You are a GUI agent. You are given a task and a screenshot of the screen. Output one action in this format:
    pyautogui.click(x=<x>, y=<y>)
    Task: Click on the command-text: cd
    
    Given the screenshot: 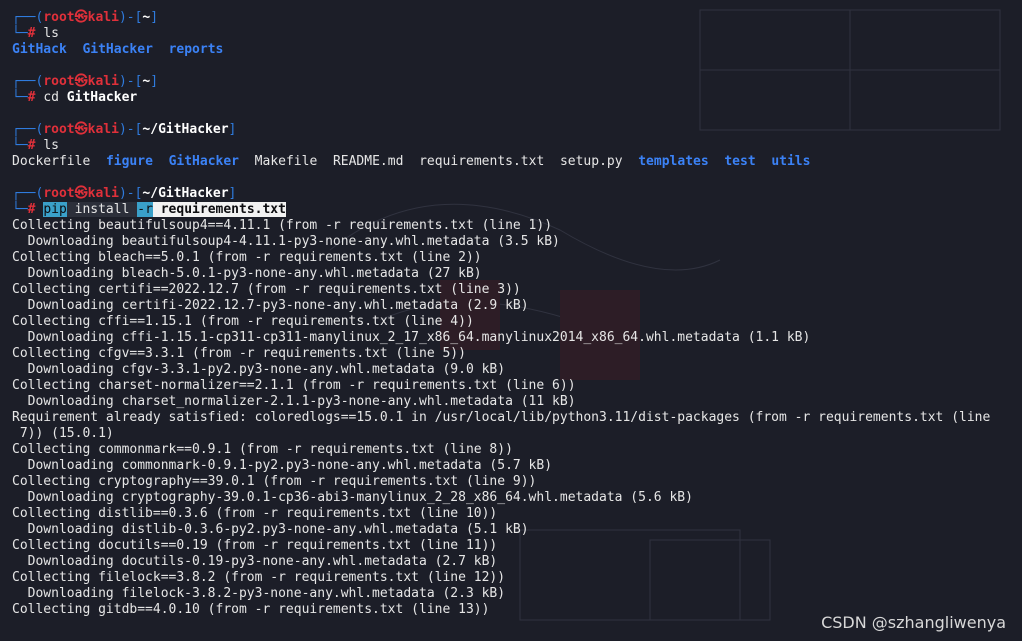 What is the action you would take?
    pyautogui.click(x=51, y=97)
    